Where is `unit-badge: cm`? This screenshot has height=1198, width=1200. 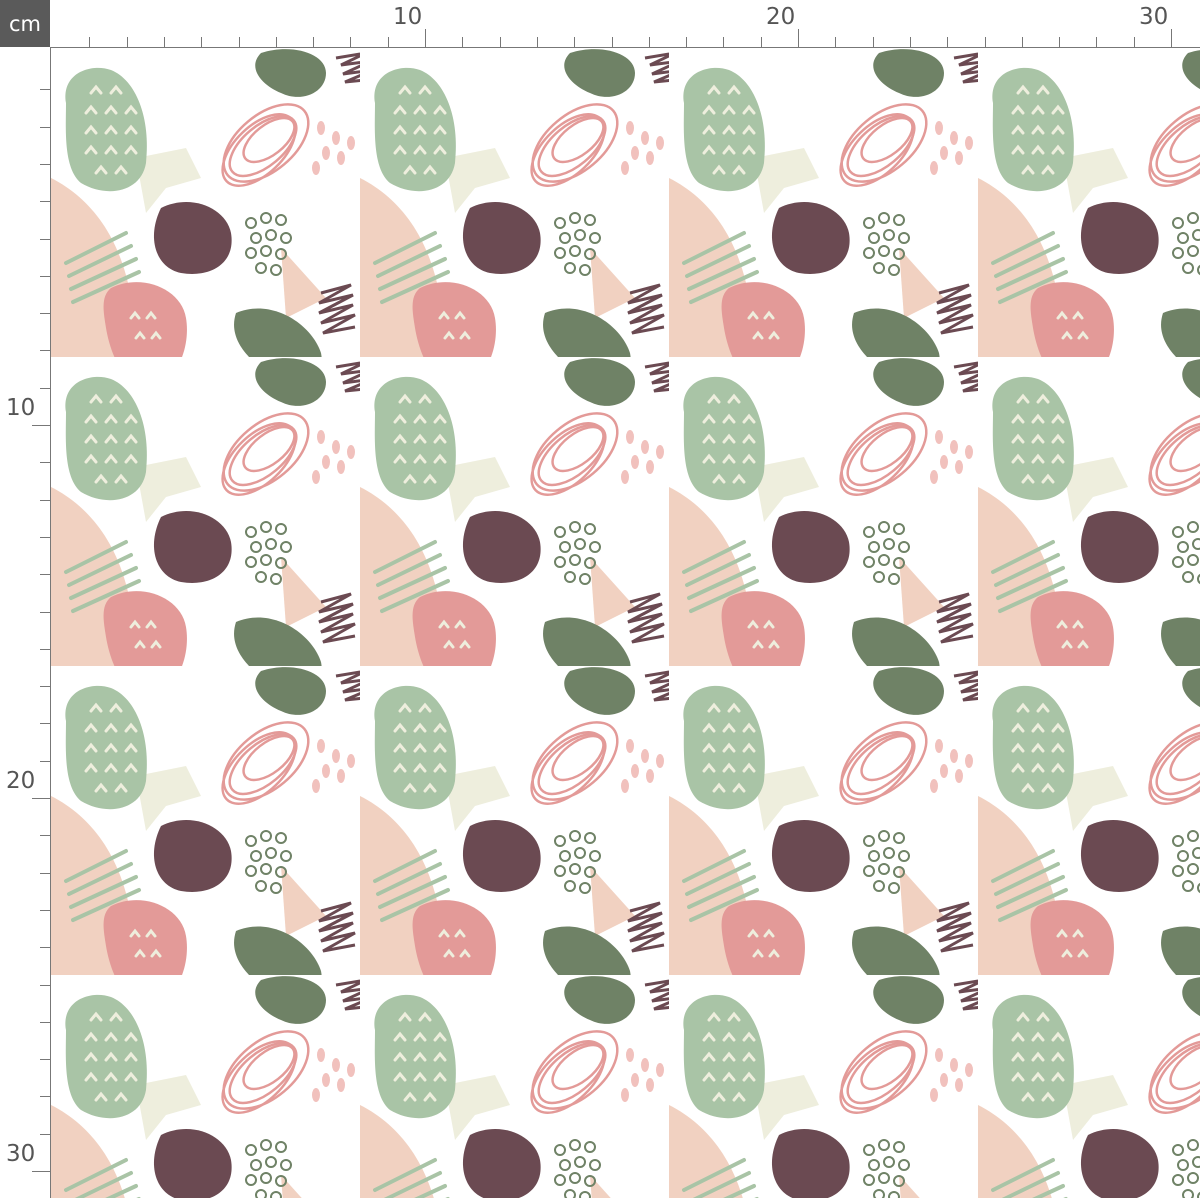 unit-badge: cm is located at coordinates (25, 23).